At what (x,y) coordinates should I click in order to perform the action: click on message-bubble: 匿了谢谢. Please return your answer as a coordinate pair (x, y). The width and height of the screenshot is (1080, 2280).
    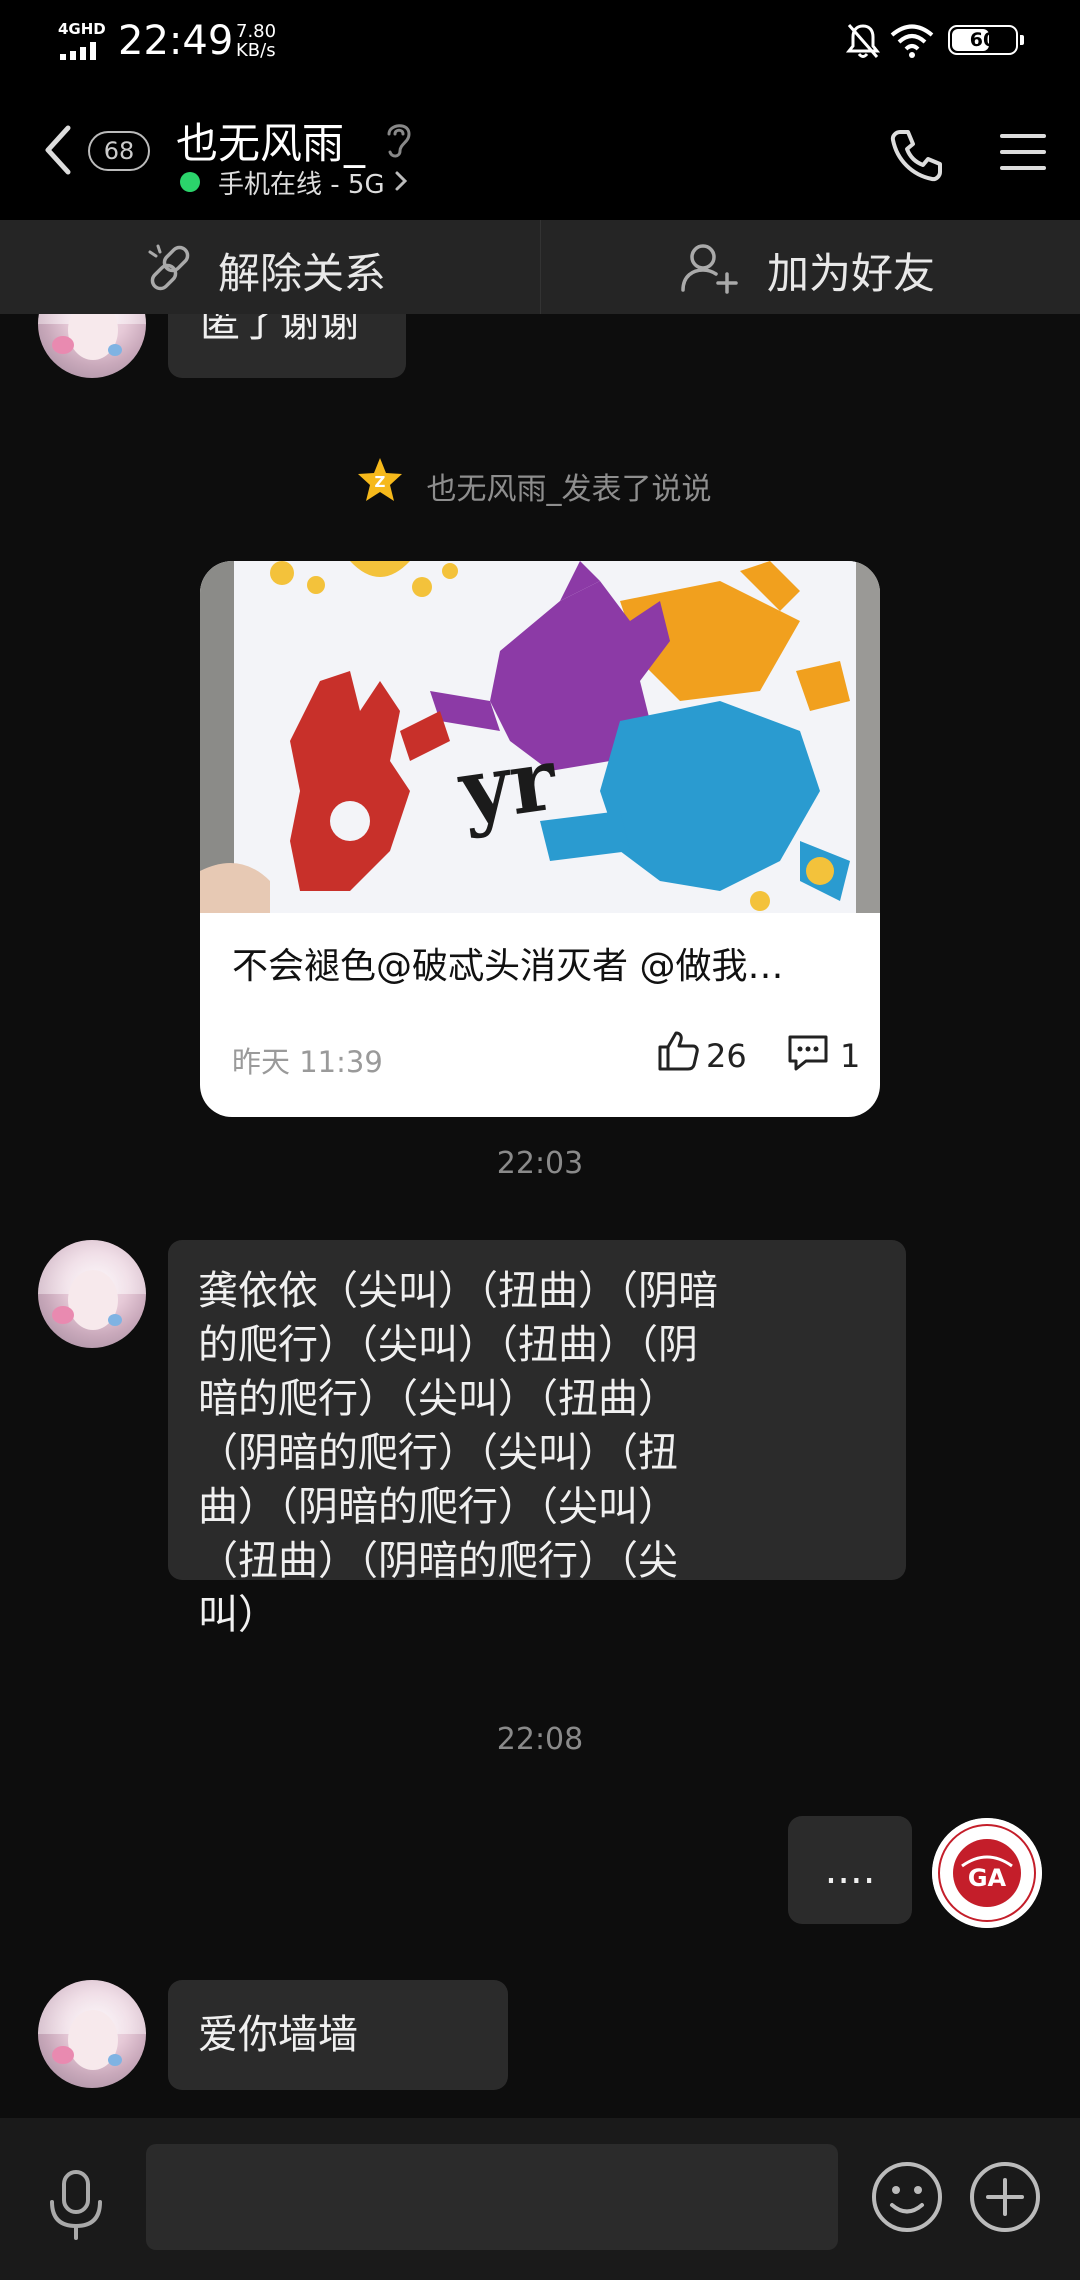
    Looking at the image, I should click on (287, 346).